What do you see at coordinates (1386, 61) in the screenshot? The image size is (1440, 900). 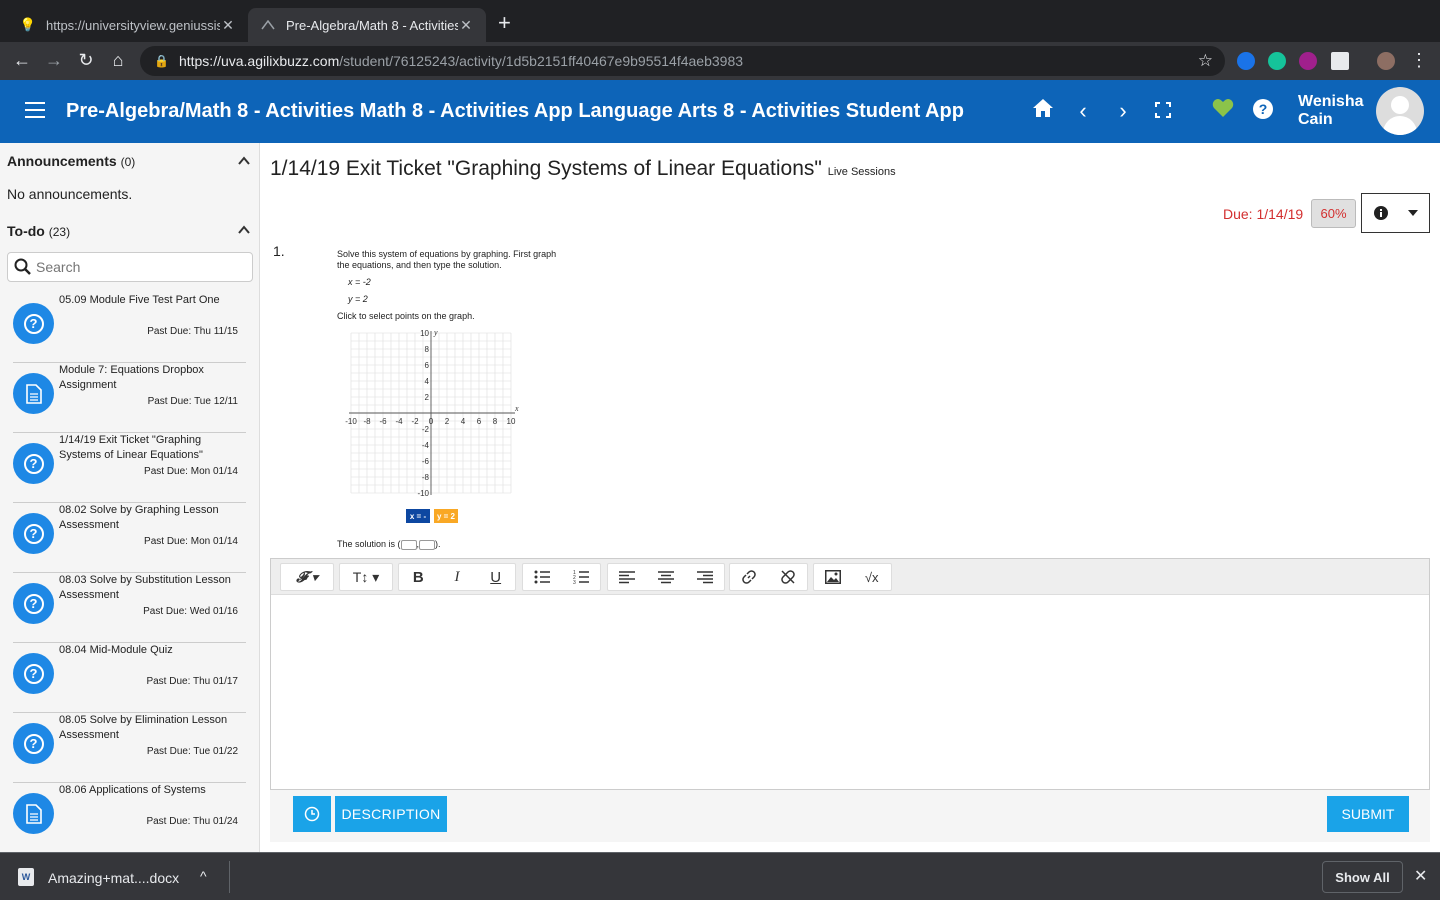 I see `profile-avatar` at bounding box center [1386, 61].